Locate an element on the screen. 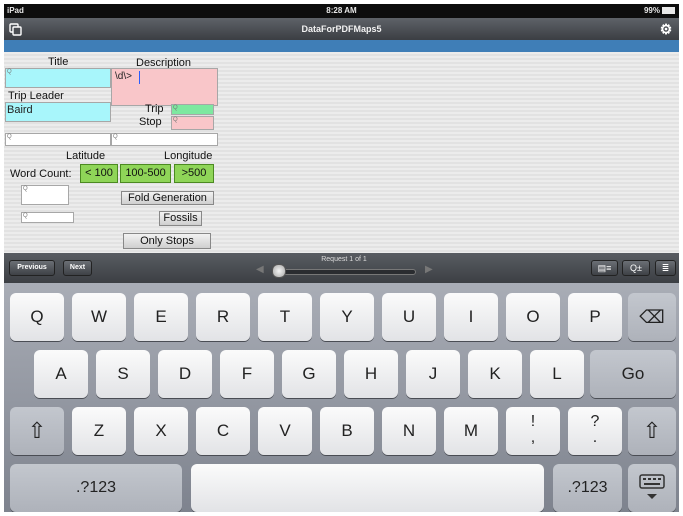 Image resolution: width=683 pixels, height=516 pixels. key-o: O is located at coordinates (533, 317).